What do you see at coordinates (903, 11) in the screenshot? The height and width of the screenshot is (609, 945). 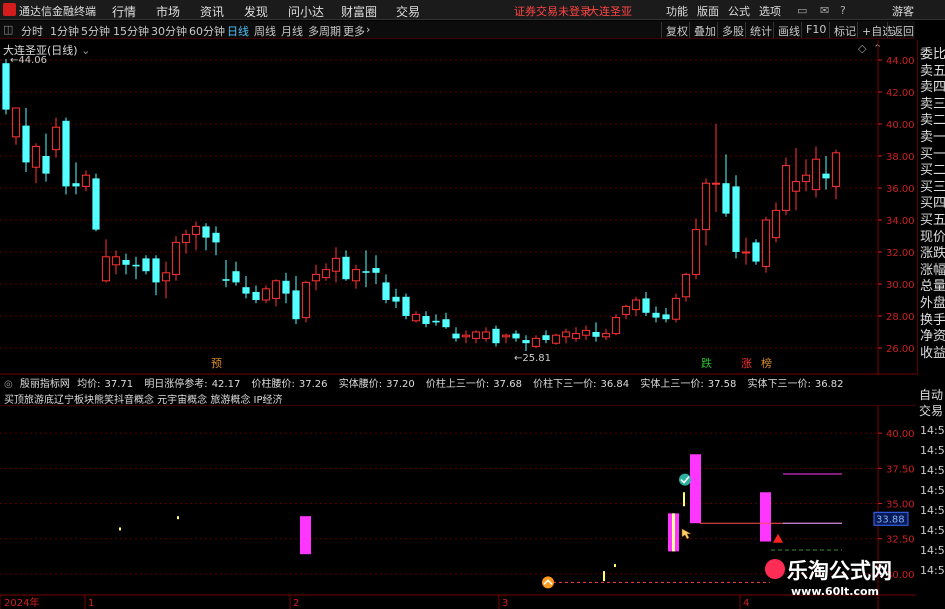 I see `guest-user: 游客` at bounding box center [903, 11].